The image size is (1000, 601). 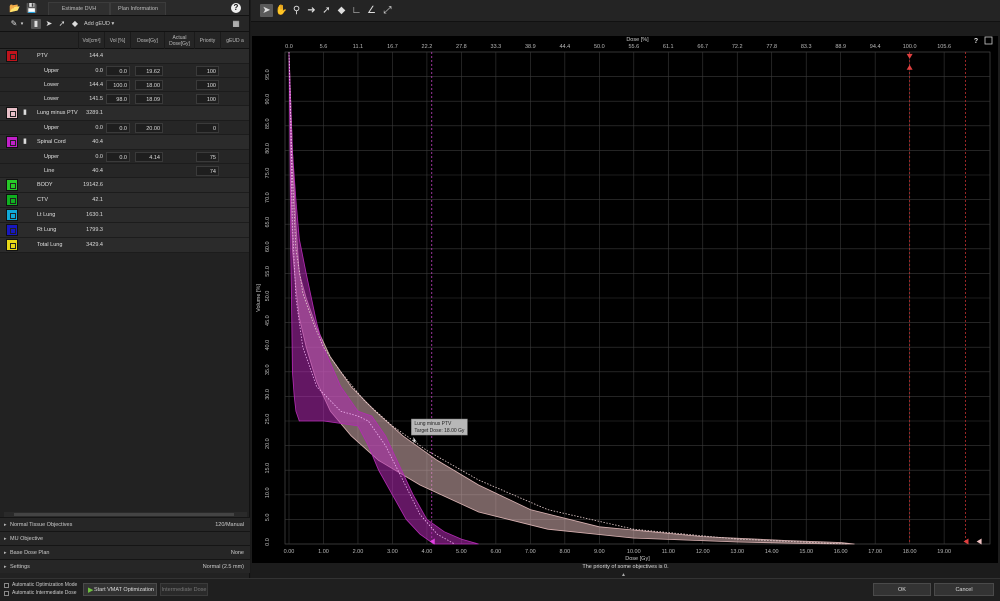 I want to click on zoom-icon: ⚲, so click(x=296, y=10).